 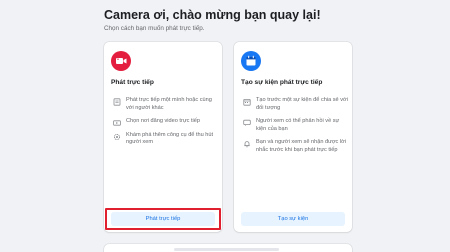 What do you see at coordinates (247, 144) in the screenshot?
I see `bell-icon` at bounding box center [247, 144].